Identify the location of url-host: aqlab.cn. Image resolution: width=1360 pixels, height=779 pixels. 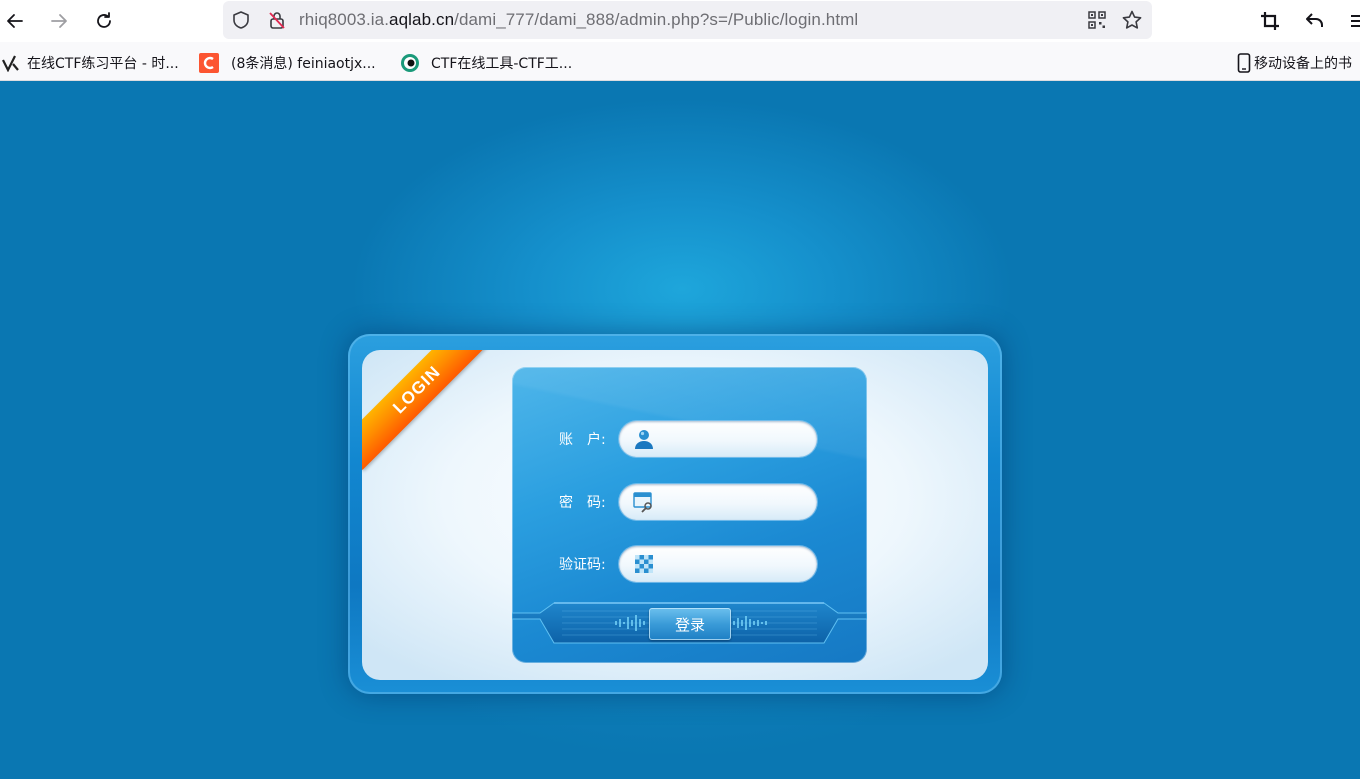
(422, 19).